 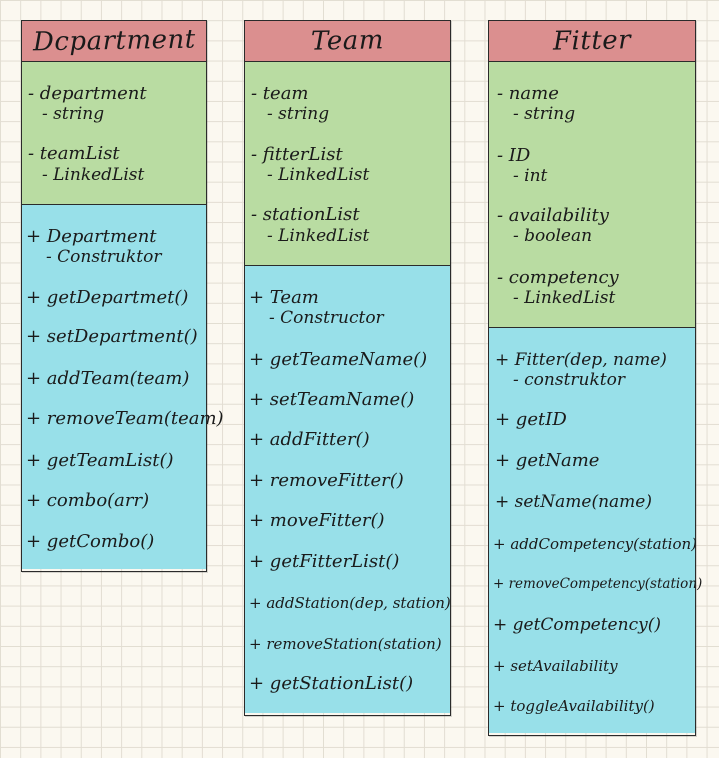 I want to click on class-name-team: Team, so click(x=347, y=41).